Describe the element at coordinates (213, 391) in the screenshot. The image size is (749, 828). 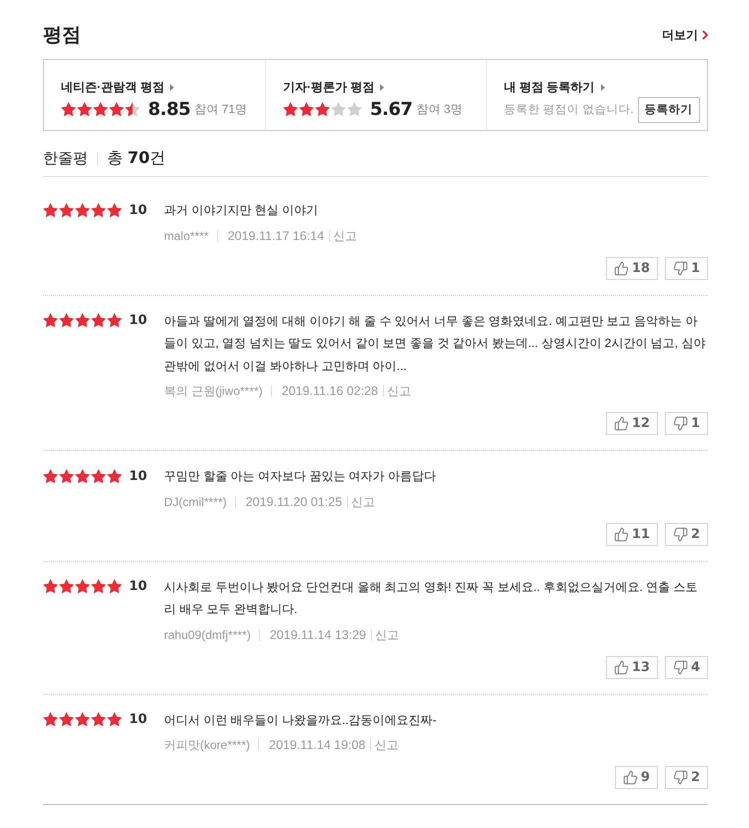
I see `author-name: 복의 근원(jiwo****)` at that location.